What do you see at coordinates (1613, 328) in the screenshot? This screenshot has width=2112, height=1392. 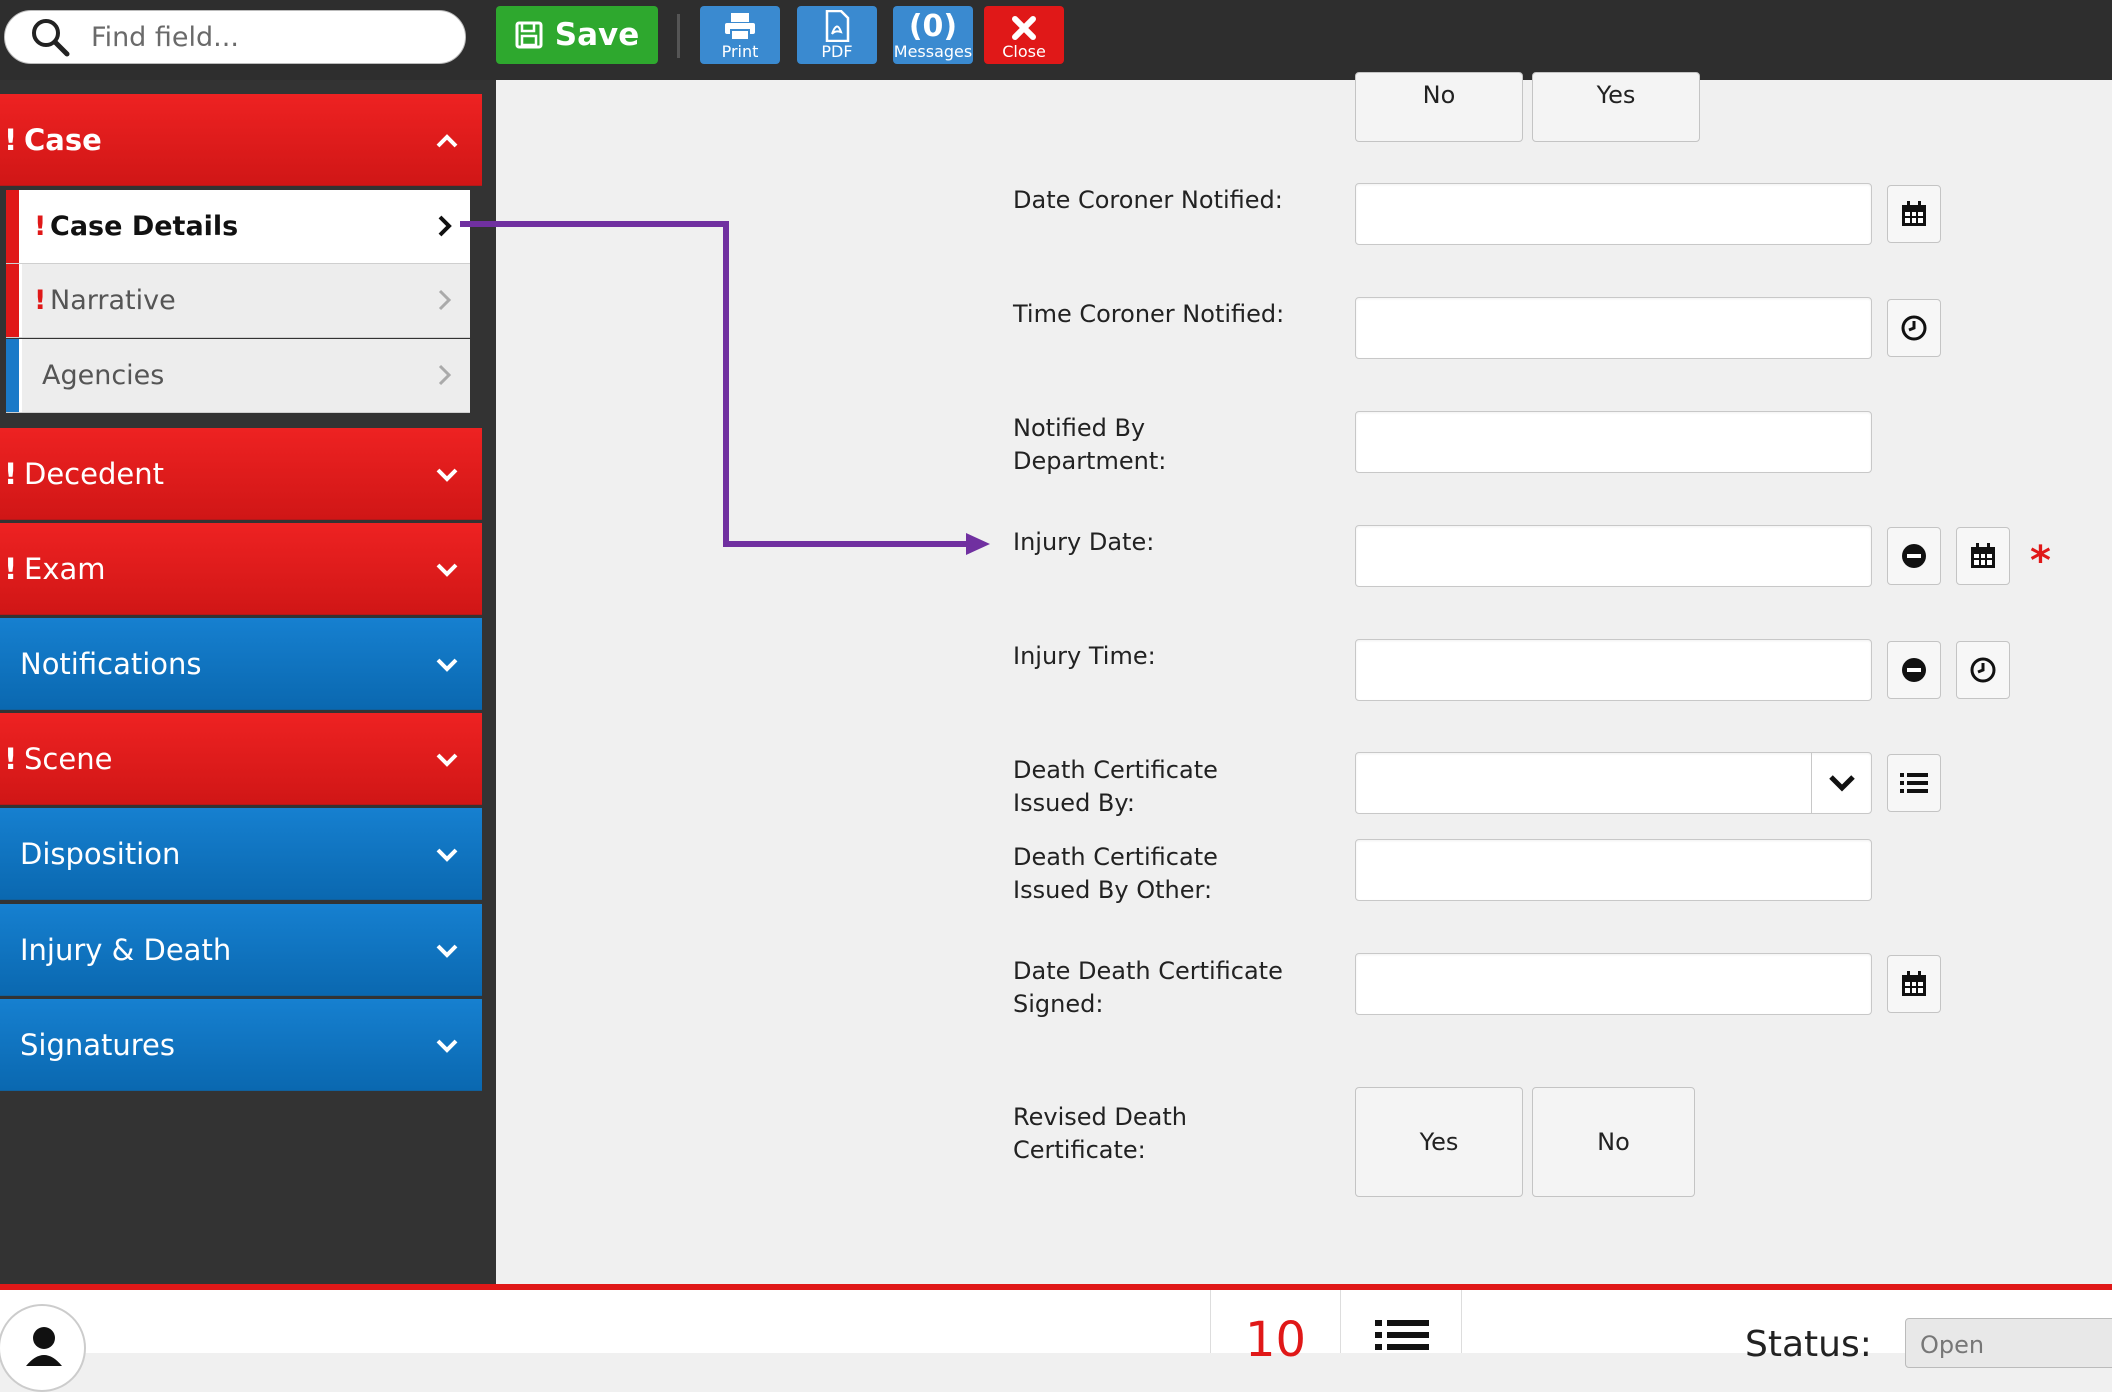 I see `time-coroner-notified-input` at bounding box center [1613, 328].